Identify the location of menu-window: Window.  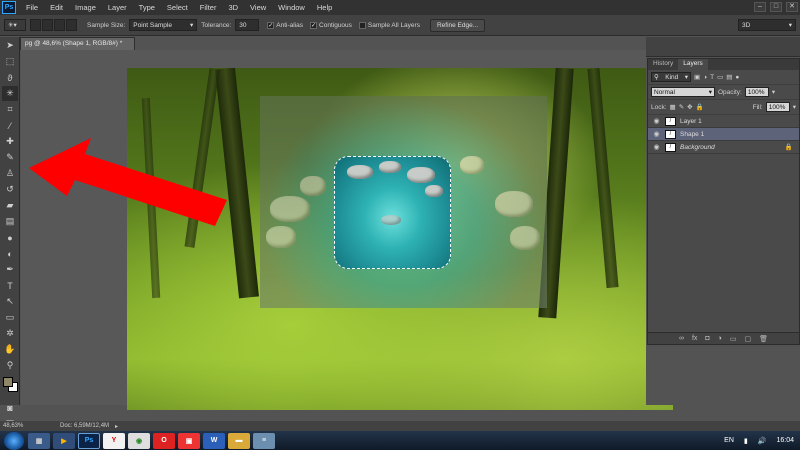
(291, 7).